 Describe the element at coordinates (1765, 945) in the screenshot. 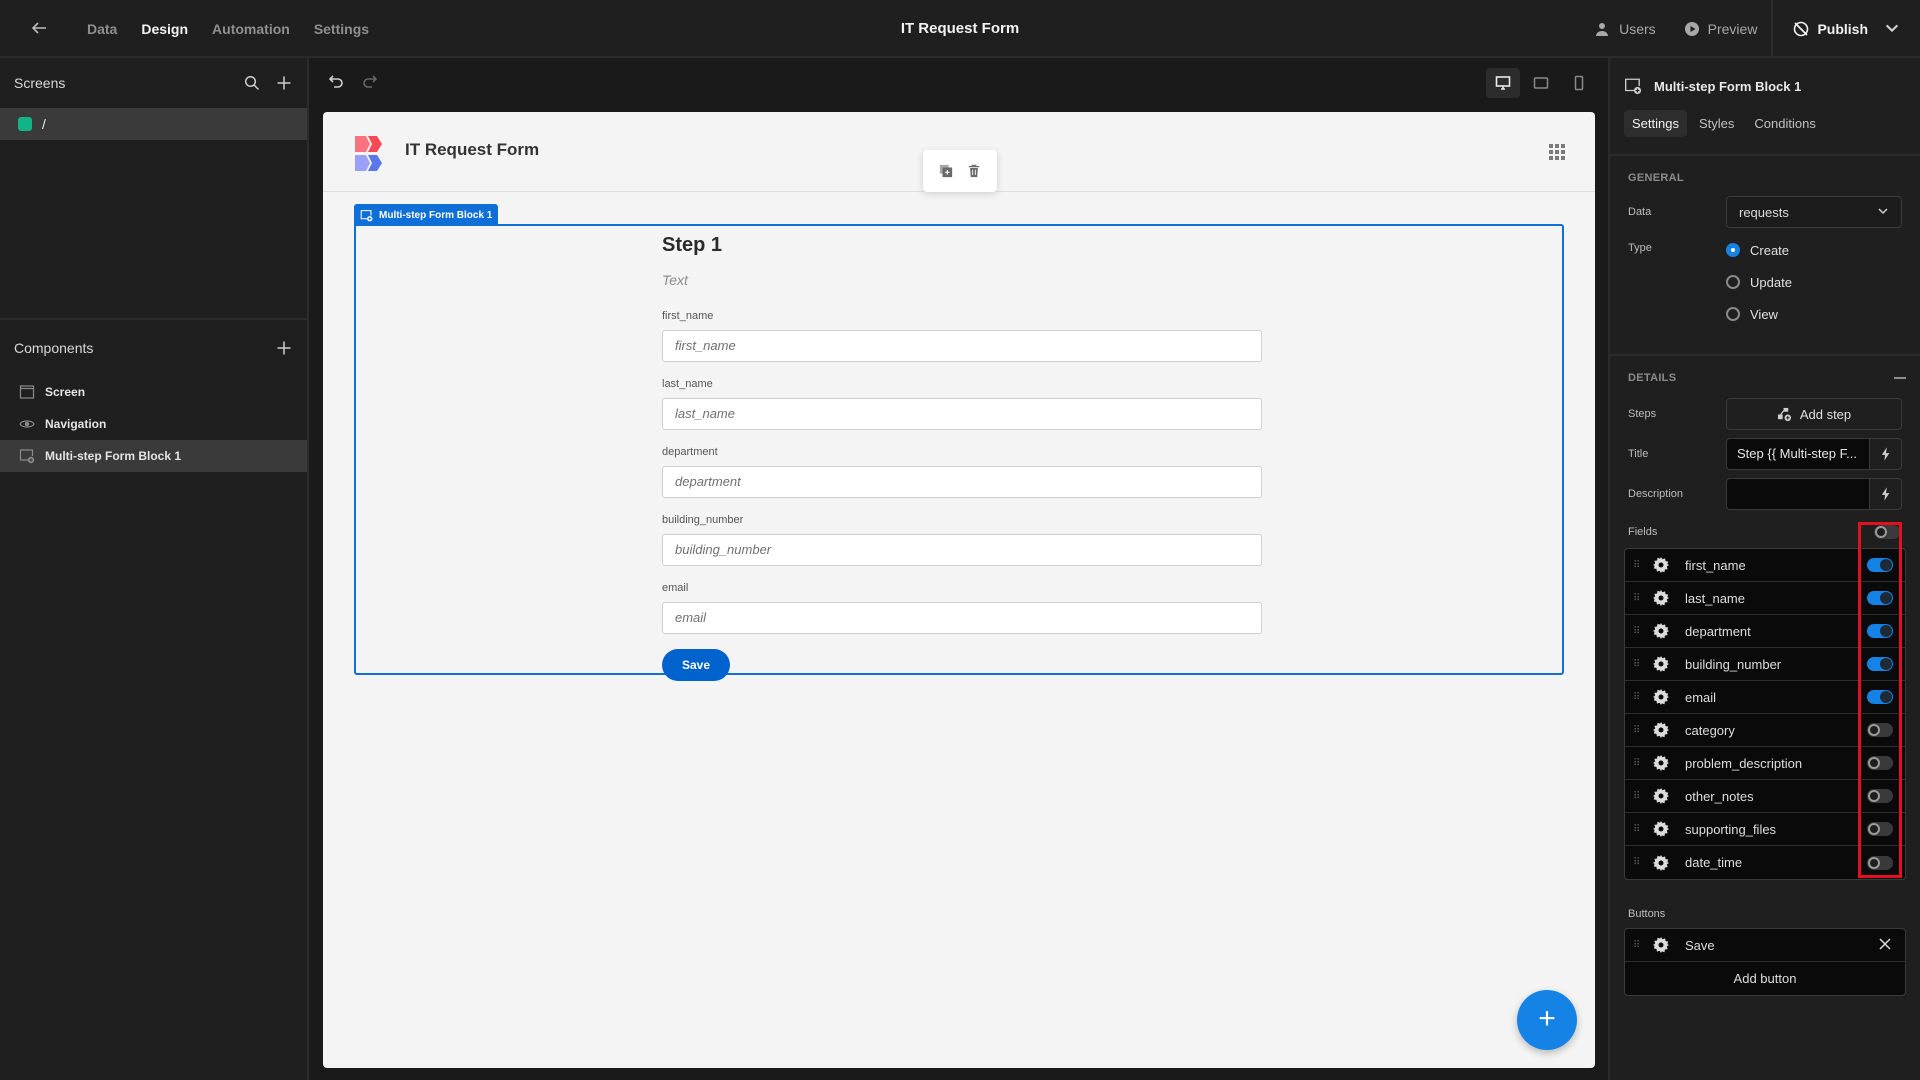

I see `button-list-item: ⠿ Save` at that location.